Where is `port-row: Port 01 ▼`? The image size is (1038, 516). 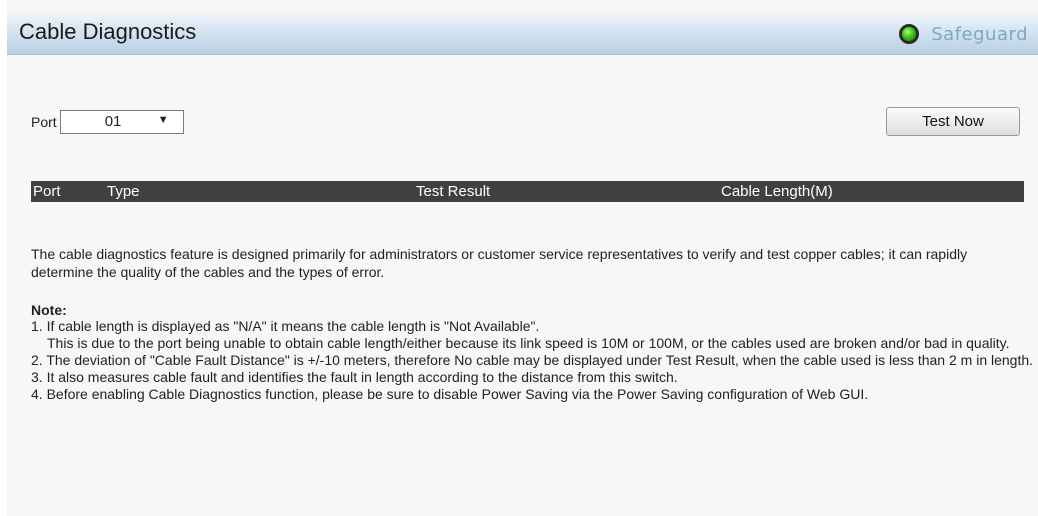 port-row: Port 01 ▼ is located at coordinates (107, 122).